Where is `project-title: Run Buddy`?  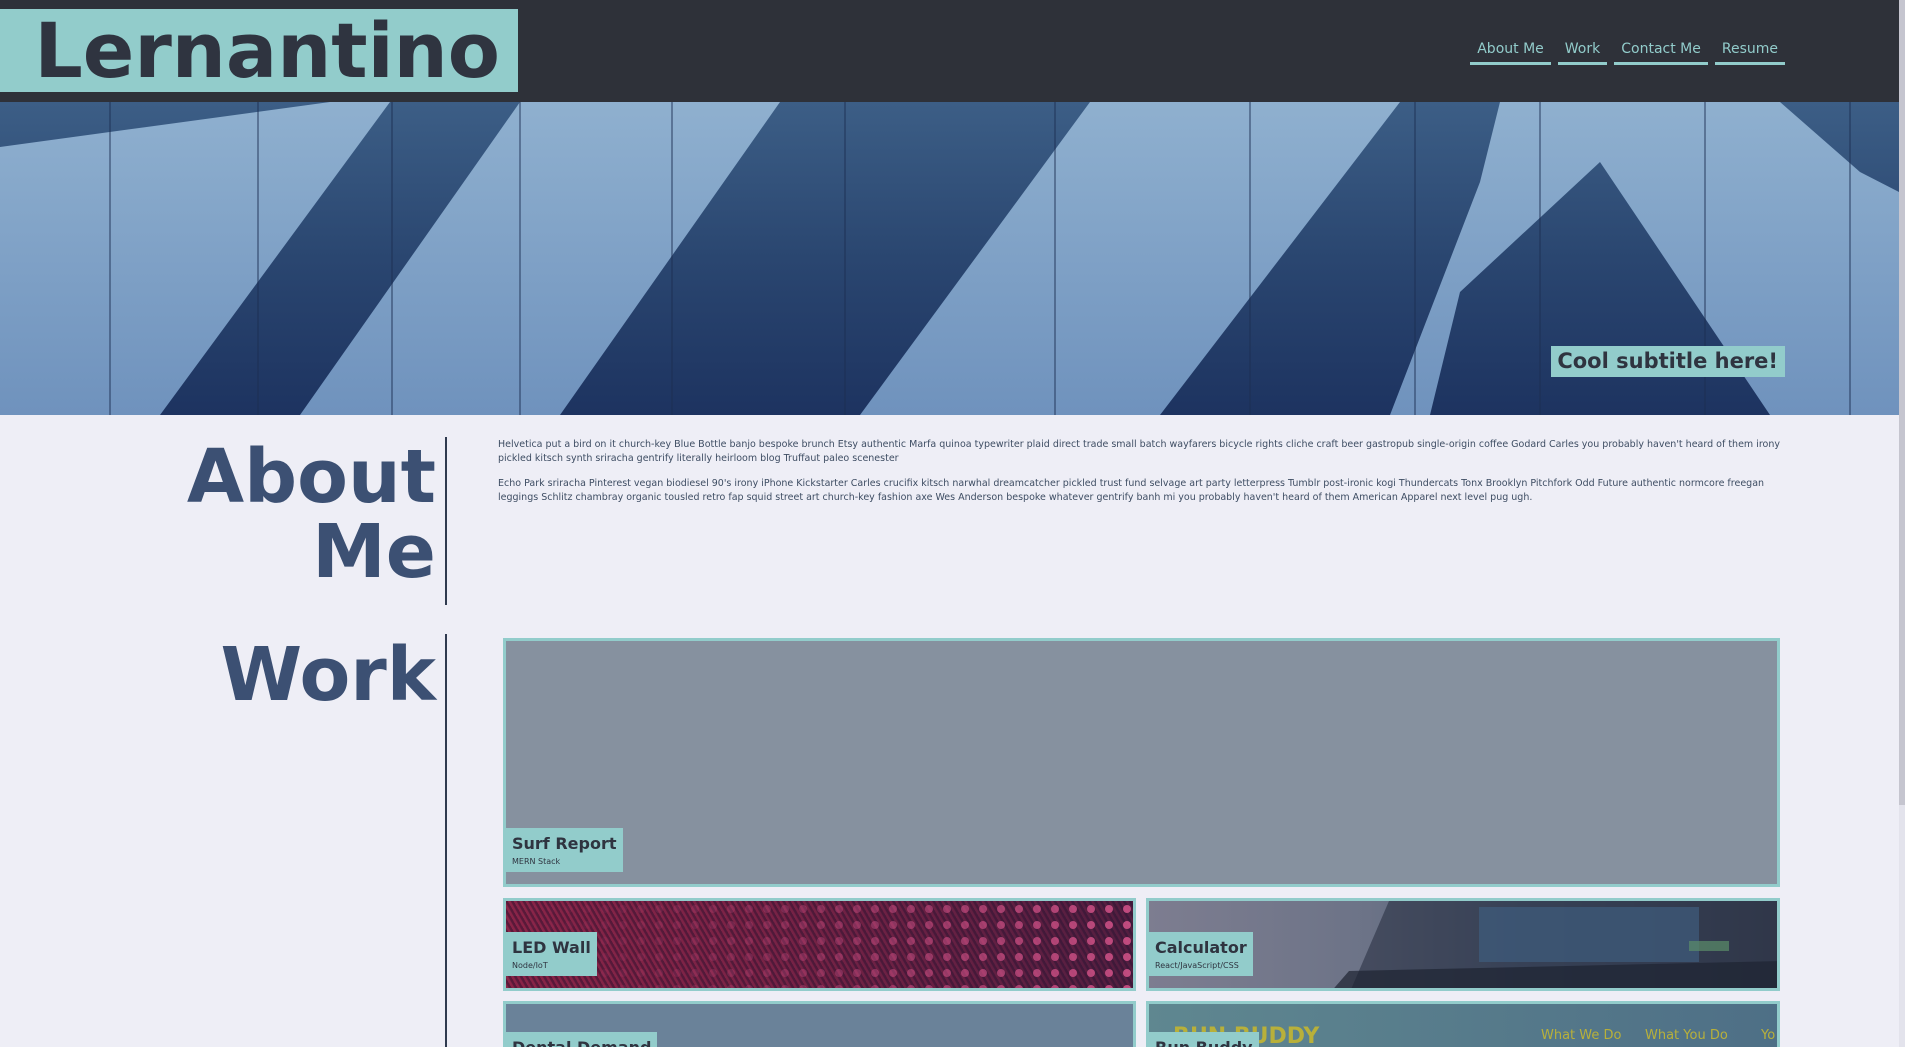 project-title: Run Buddy is located at coordinates (1204, 1042).